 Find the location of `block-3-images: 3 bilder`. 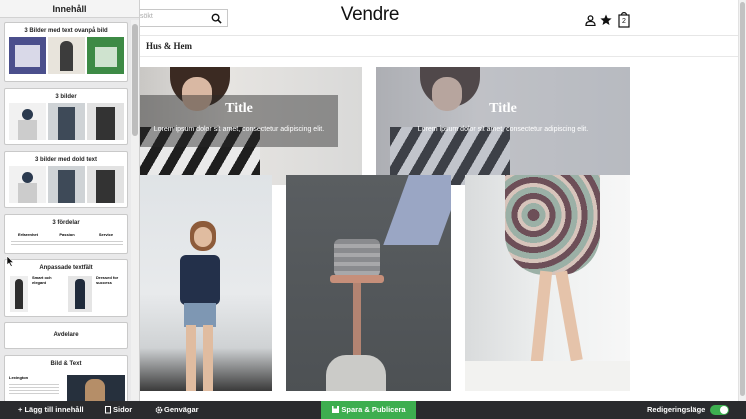

block-3-images: 3 bilder is located at coordinates (66, 116).